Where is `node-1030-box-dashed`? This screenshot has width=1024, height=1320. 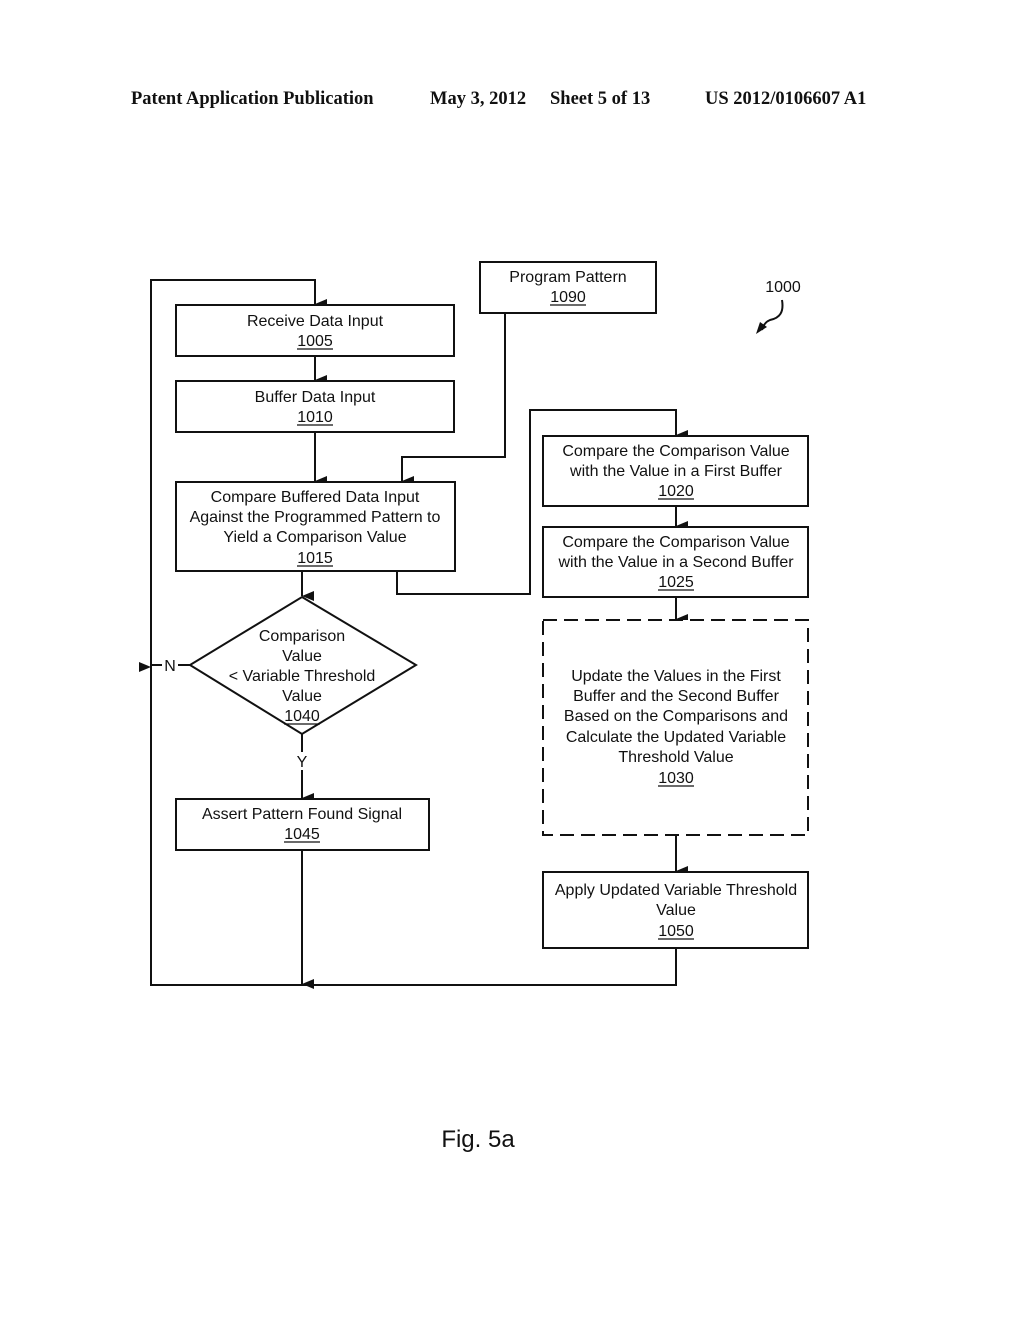
node-1030-box-dashed is located at coordinates (675, 727).